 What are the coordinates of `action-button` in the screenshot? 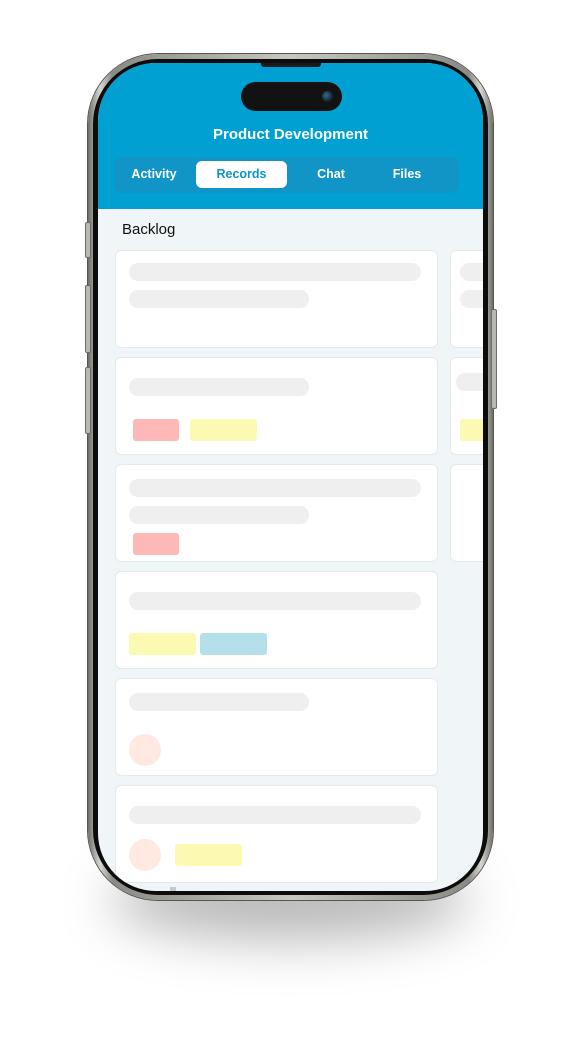 It's located at (88, 240).